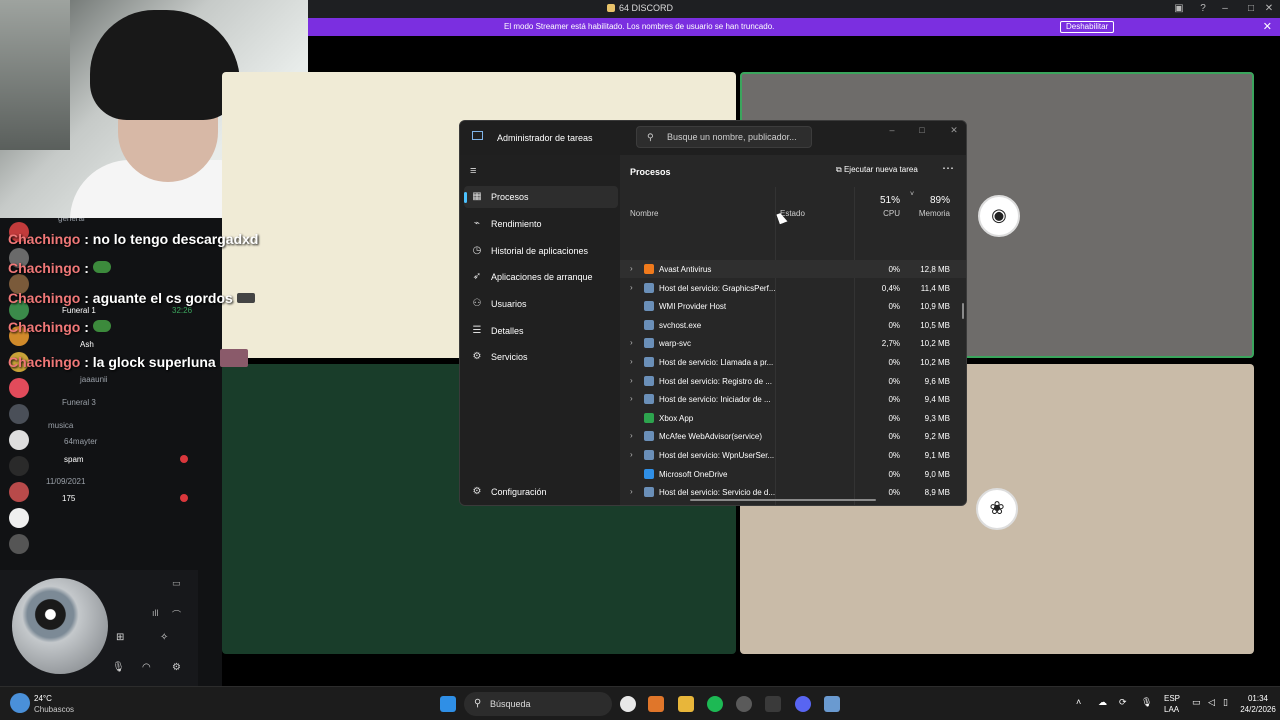 This screenshot has width=1280, height=720. What do you see at coordinates (832, 704) in the screenshot?
I see `task-manager-icon` at bounding box center [832, 704].